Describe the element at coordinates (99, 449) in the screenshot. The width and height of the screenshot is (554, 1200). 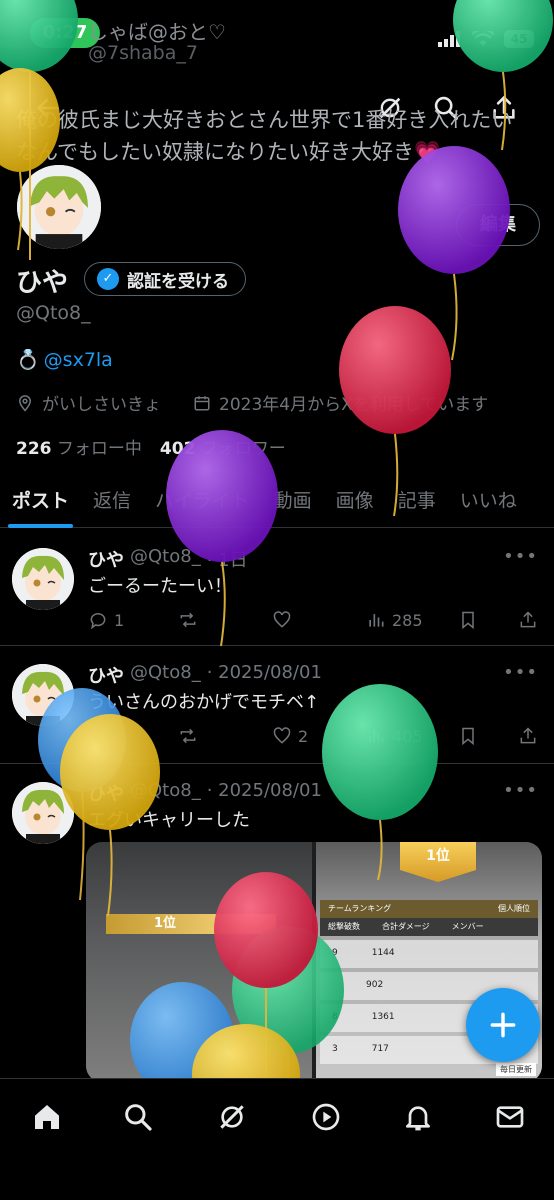
I see `following-label: フォロー中` at that location.